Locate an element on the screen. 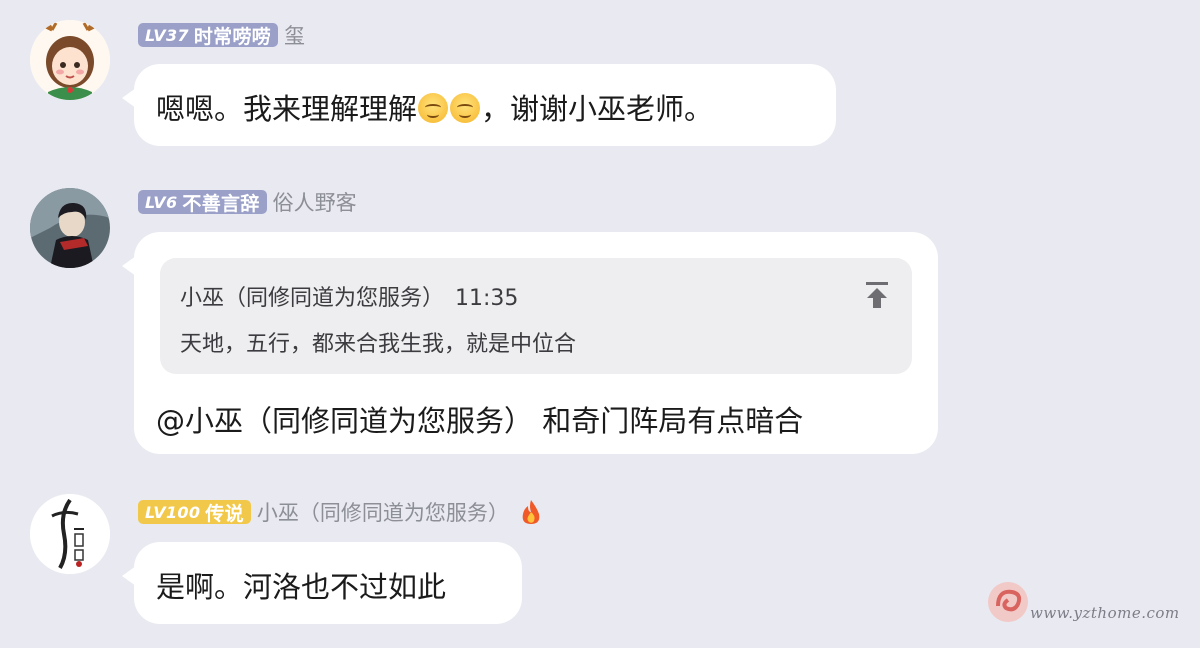  message-text: @小巫（同修同道为您服务） 和奇门阵局有点暗合 is located at coordinates (480, 421).